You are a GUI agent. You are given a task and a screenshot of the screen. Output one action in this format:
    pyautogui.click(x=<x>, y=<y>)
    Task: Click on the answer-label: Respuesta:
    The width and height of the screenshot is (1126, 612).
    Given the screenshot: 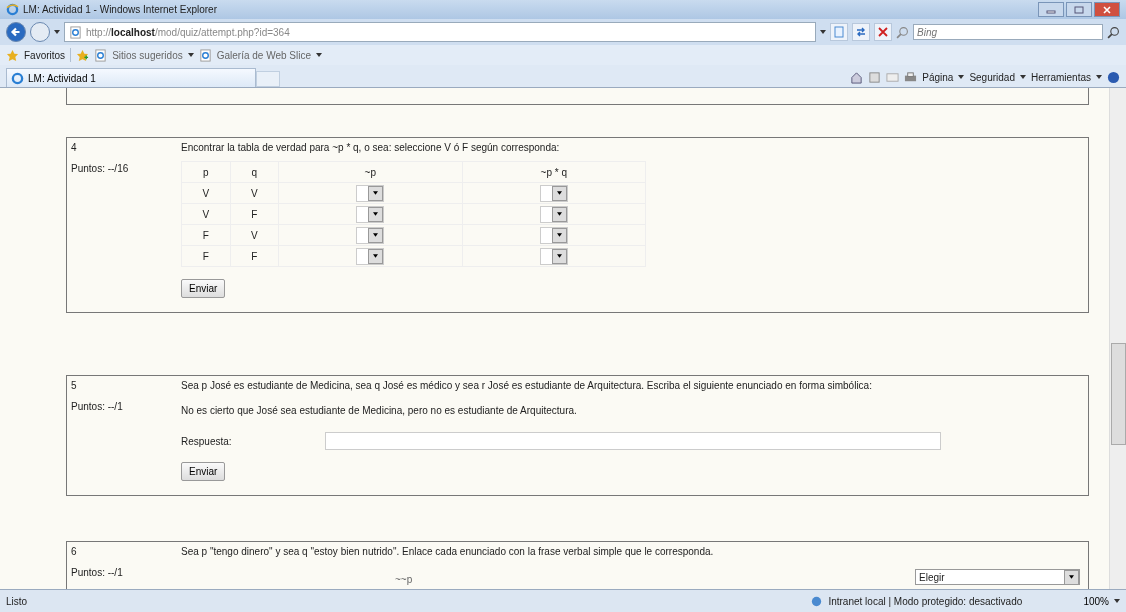 What is the action you would take?
    pyautogui.click(x=207, y=441)
    